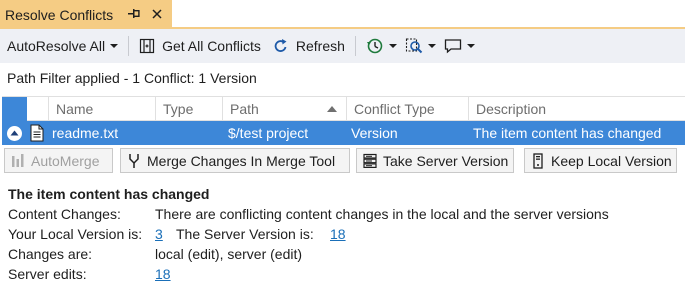 The height and width of the screenshot is (286, 685). I want to click on document-tab-strip: Resolve Conflicts, so click(342, 14).